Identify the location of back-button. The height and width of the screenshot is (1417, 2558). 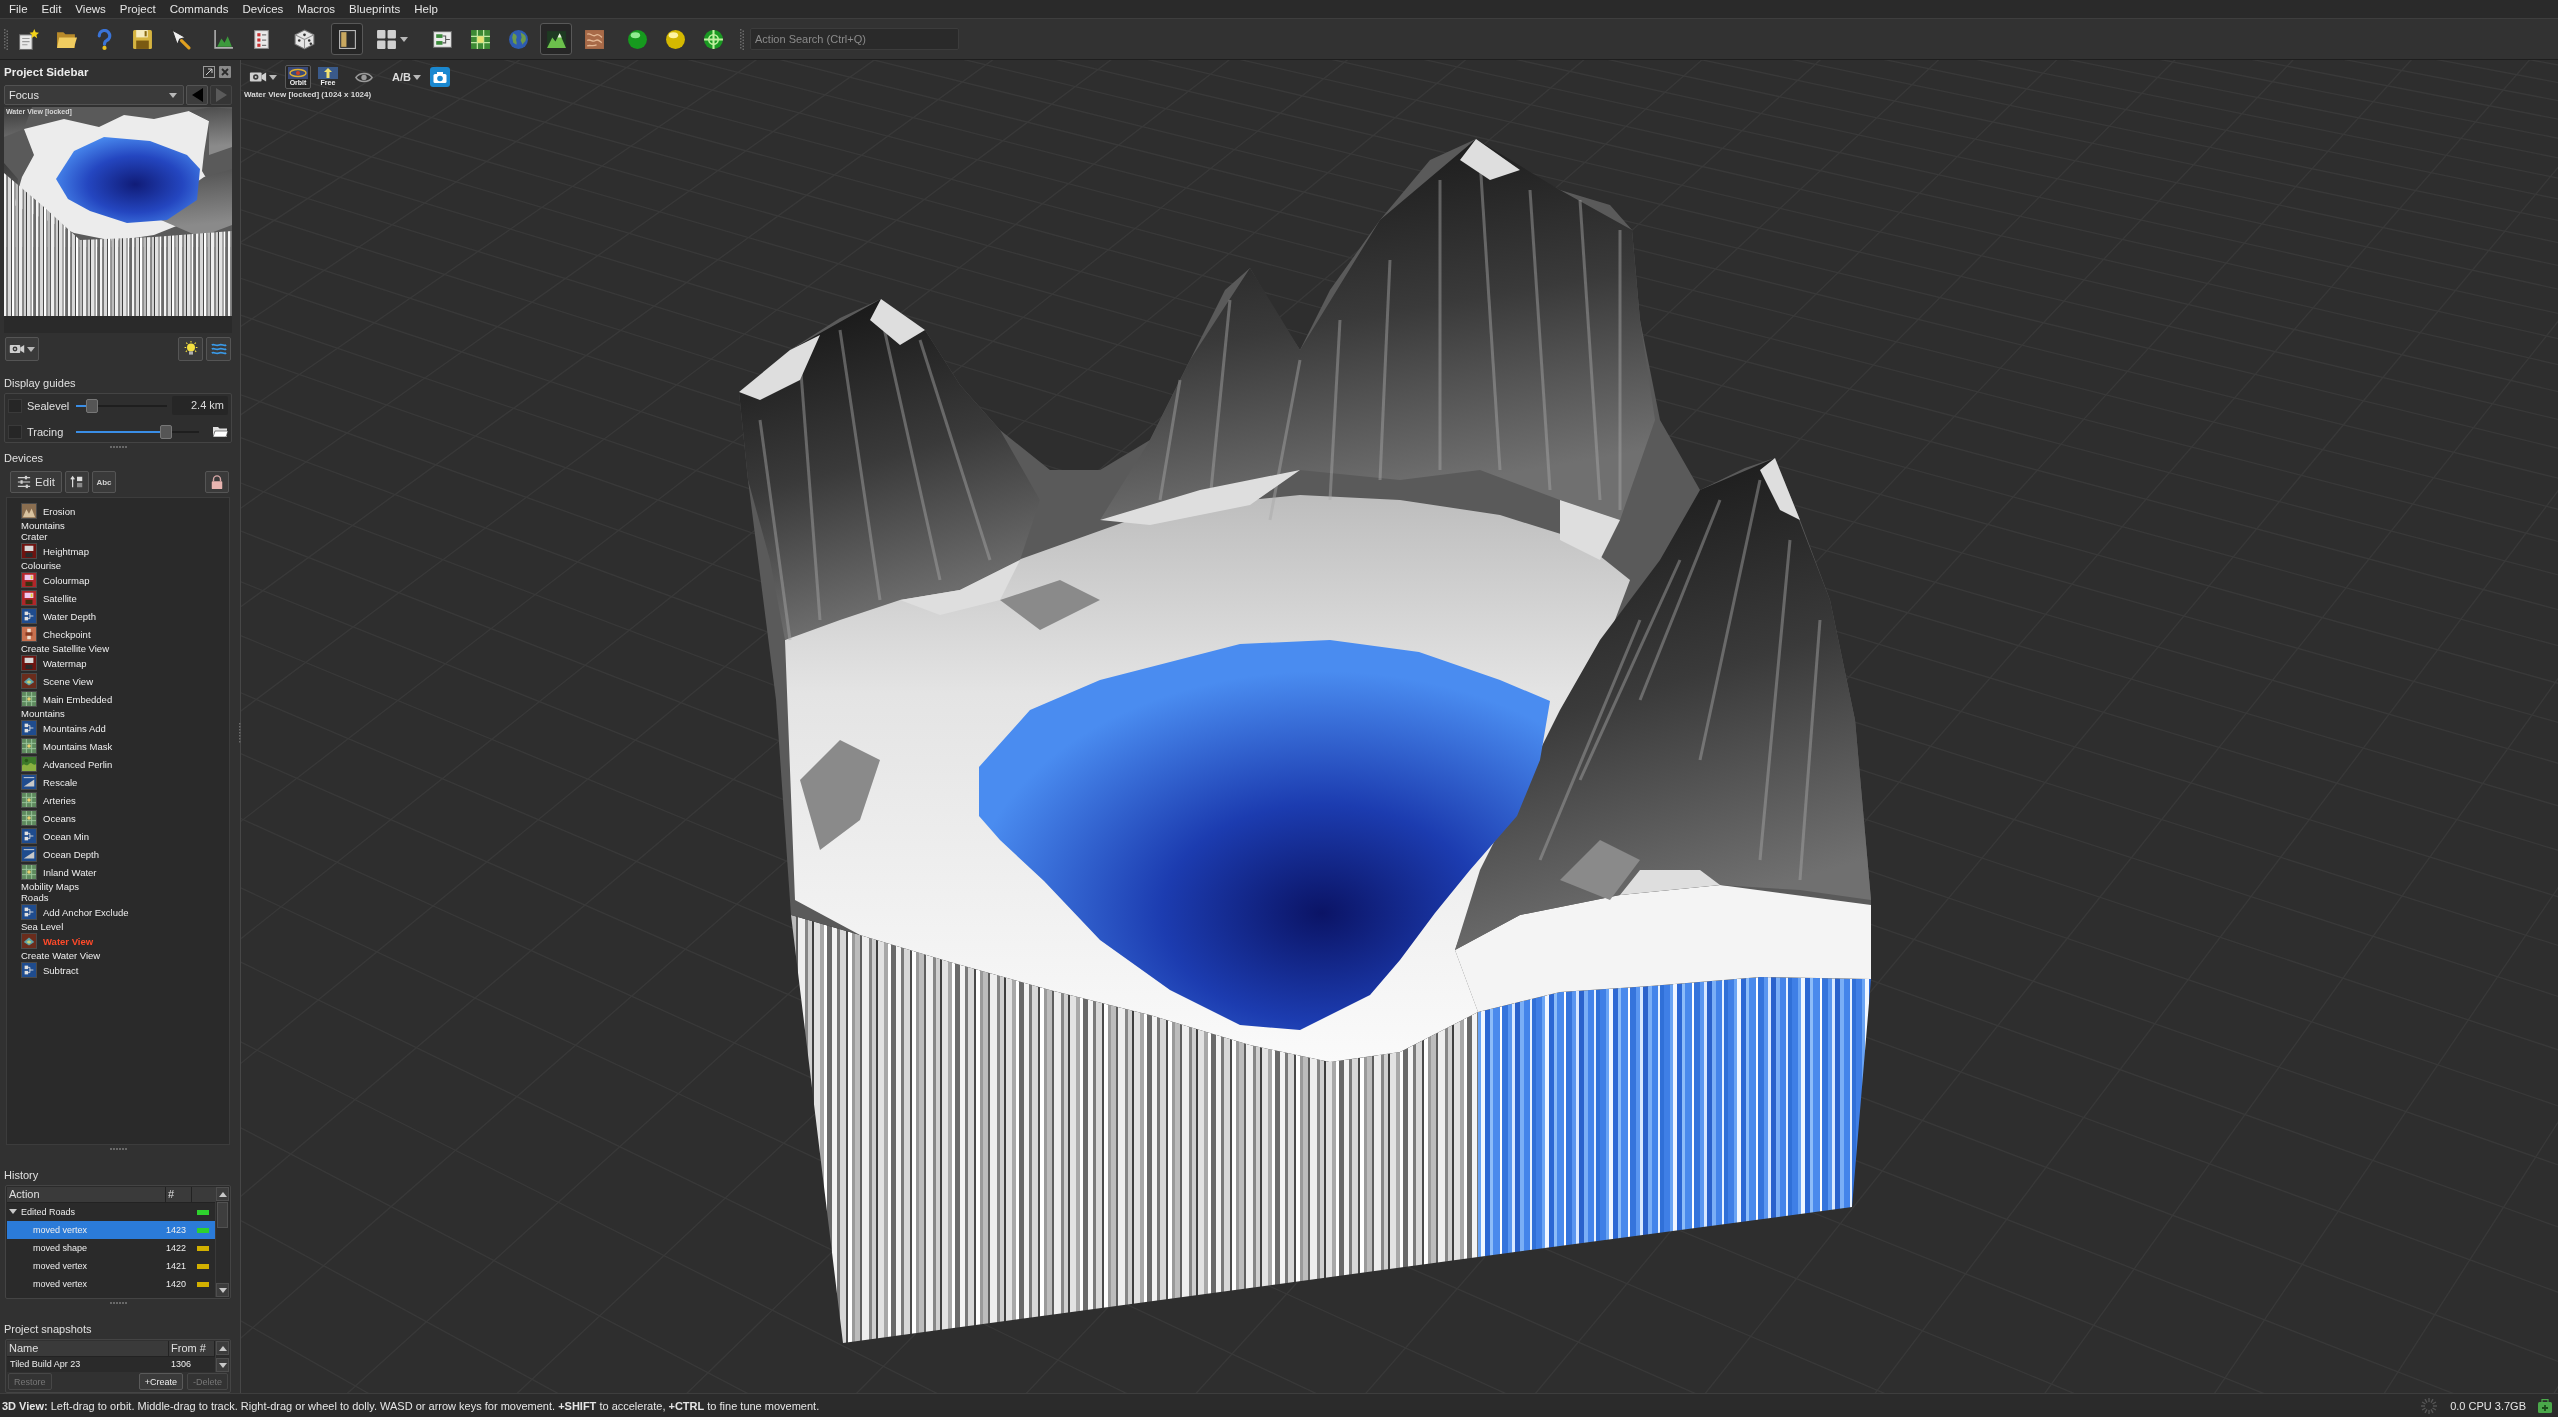
(197, 95).